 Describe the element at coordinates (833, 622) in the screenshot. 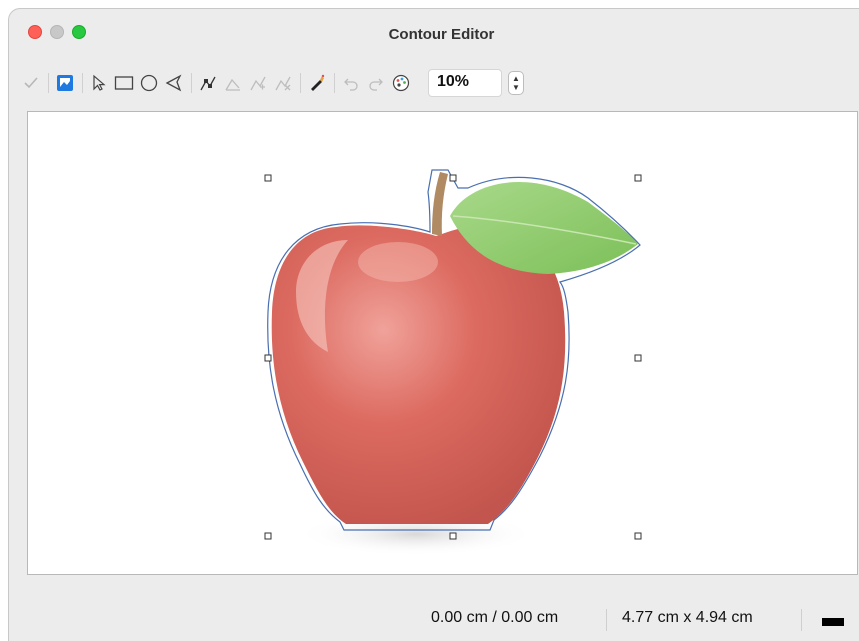

I see `color-swatch` at that location.